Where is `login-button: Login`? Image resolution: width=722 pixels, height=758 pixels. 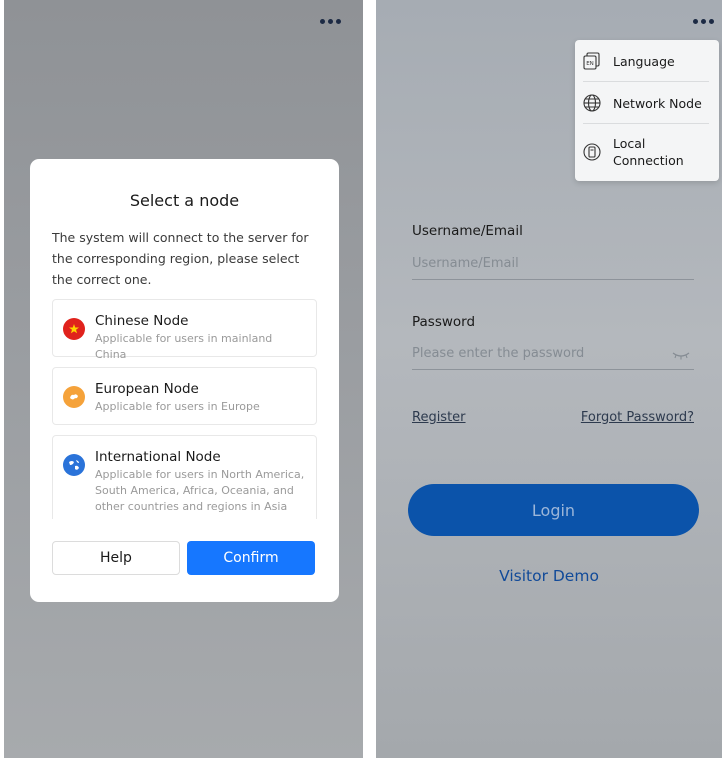
login-button: Login is located at coordinates (553, 510).